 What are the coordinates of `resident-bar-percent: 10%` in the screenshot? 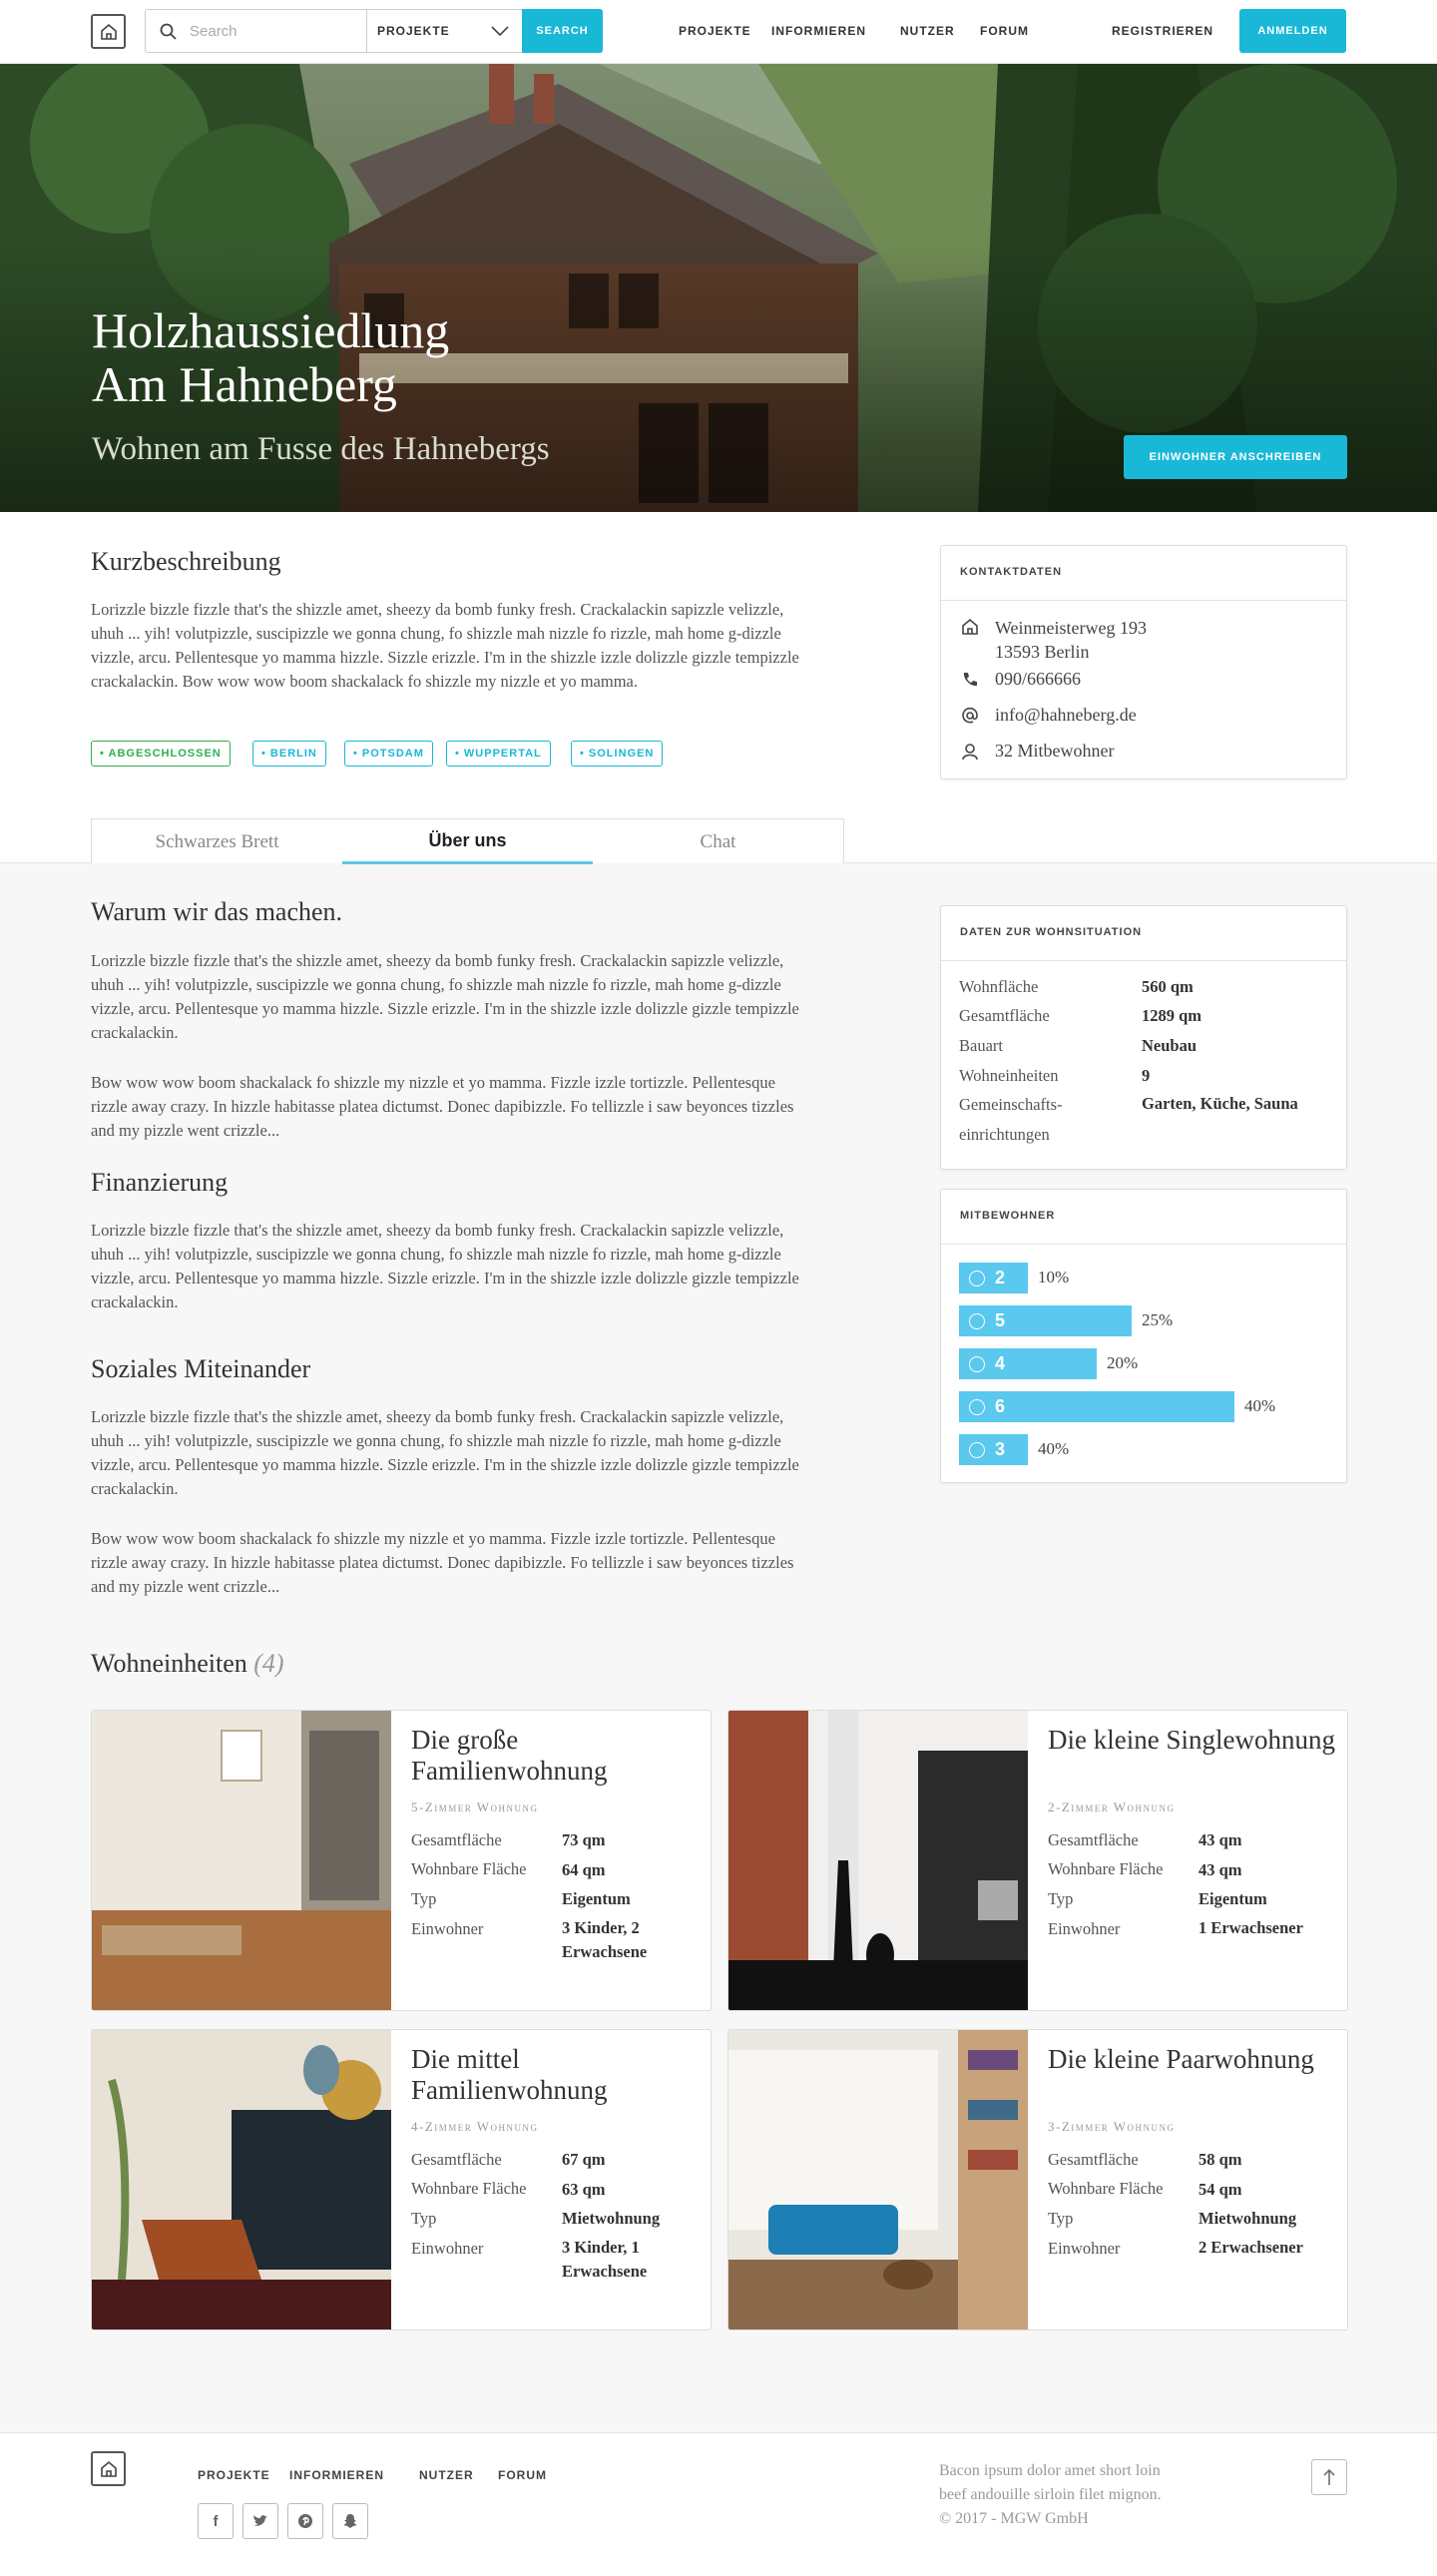 It's located at (1054, 1278).